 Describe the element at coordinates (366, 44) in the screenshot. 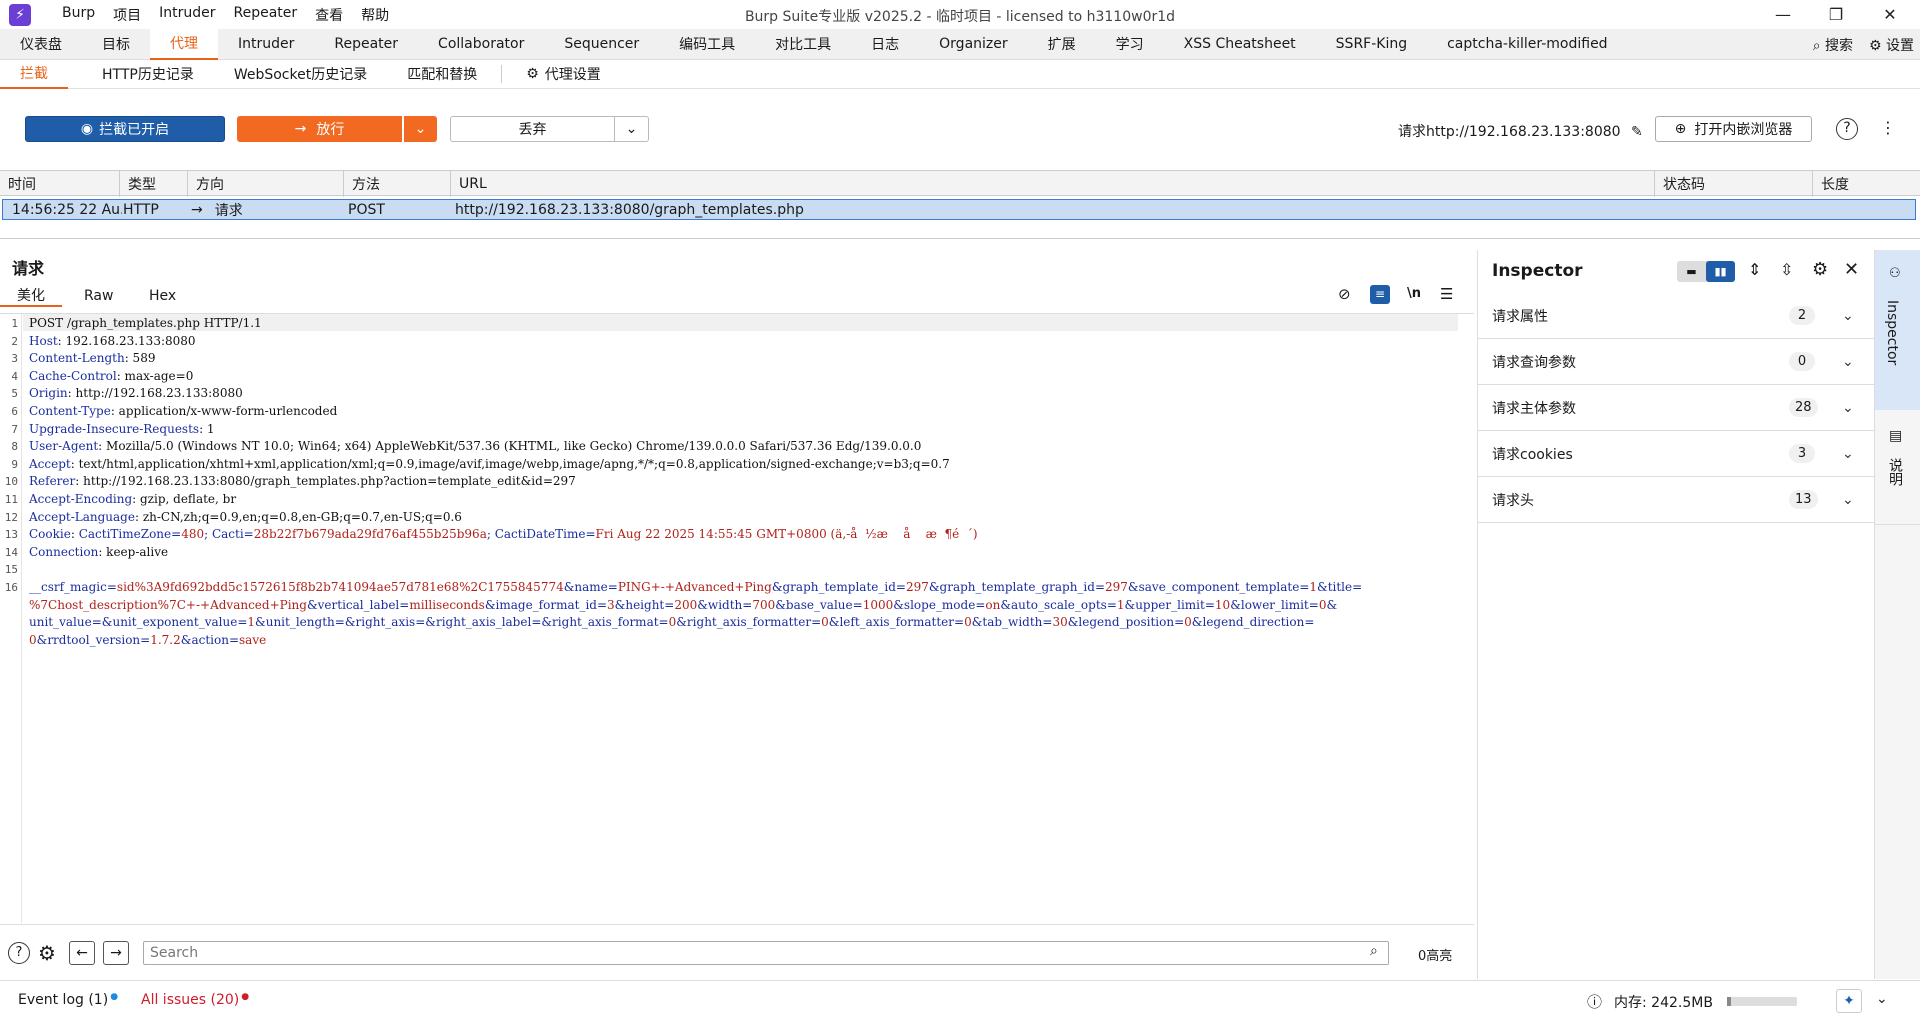

I see `tab-repeater: Repeater` at that location.